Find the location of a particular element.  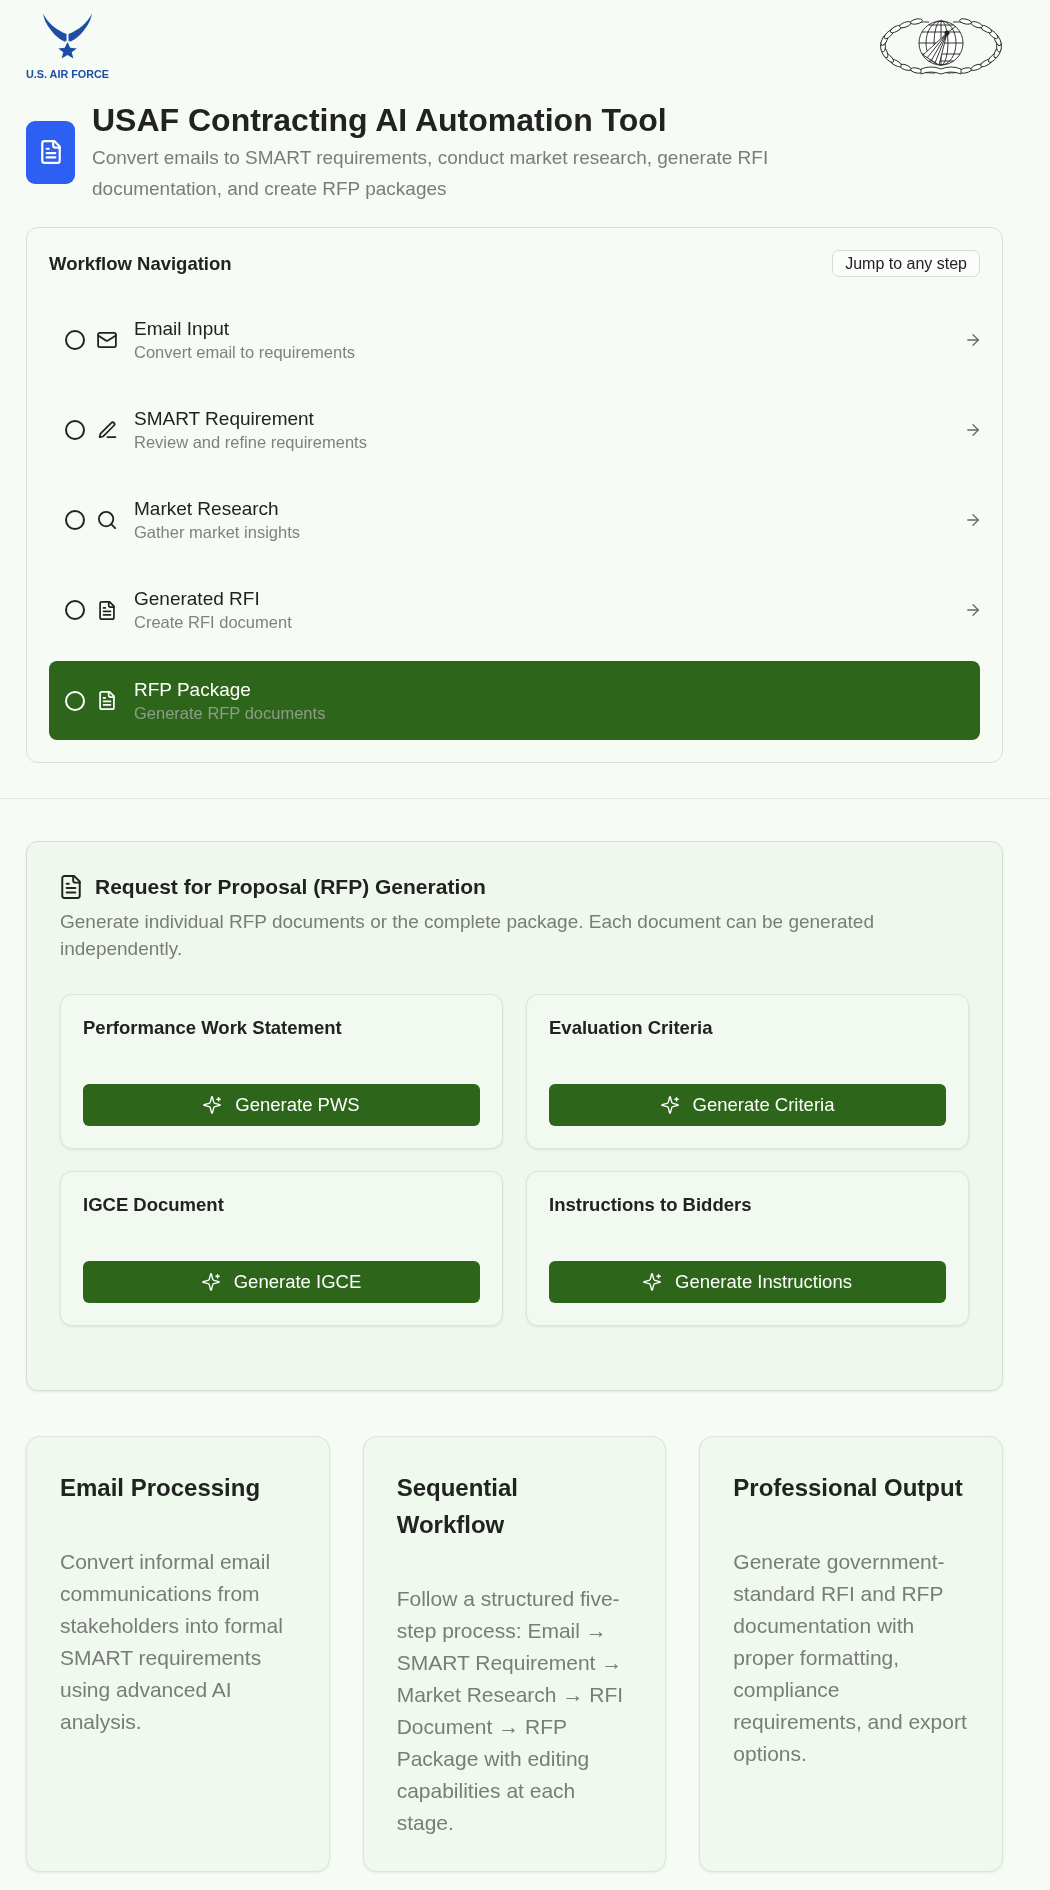

workflow-step: SMART Requirement Review and refine requirements is located at coordinates (514, 430).